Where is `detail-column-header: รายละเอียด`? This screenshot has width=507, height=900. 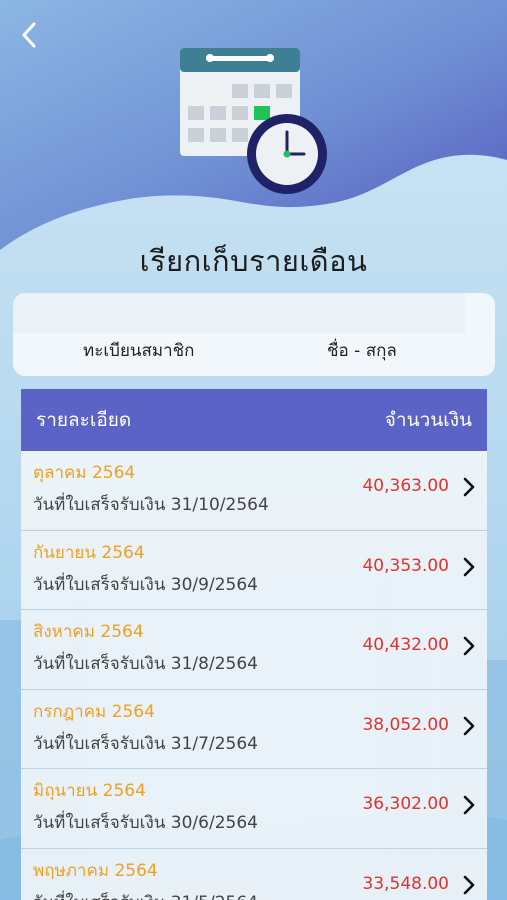
detail-column-header: รายละเอียด is located at coordinates (84, 420).